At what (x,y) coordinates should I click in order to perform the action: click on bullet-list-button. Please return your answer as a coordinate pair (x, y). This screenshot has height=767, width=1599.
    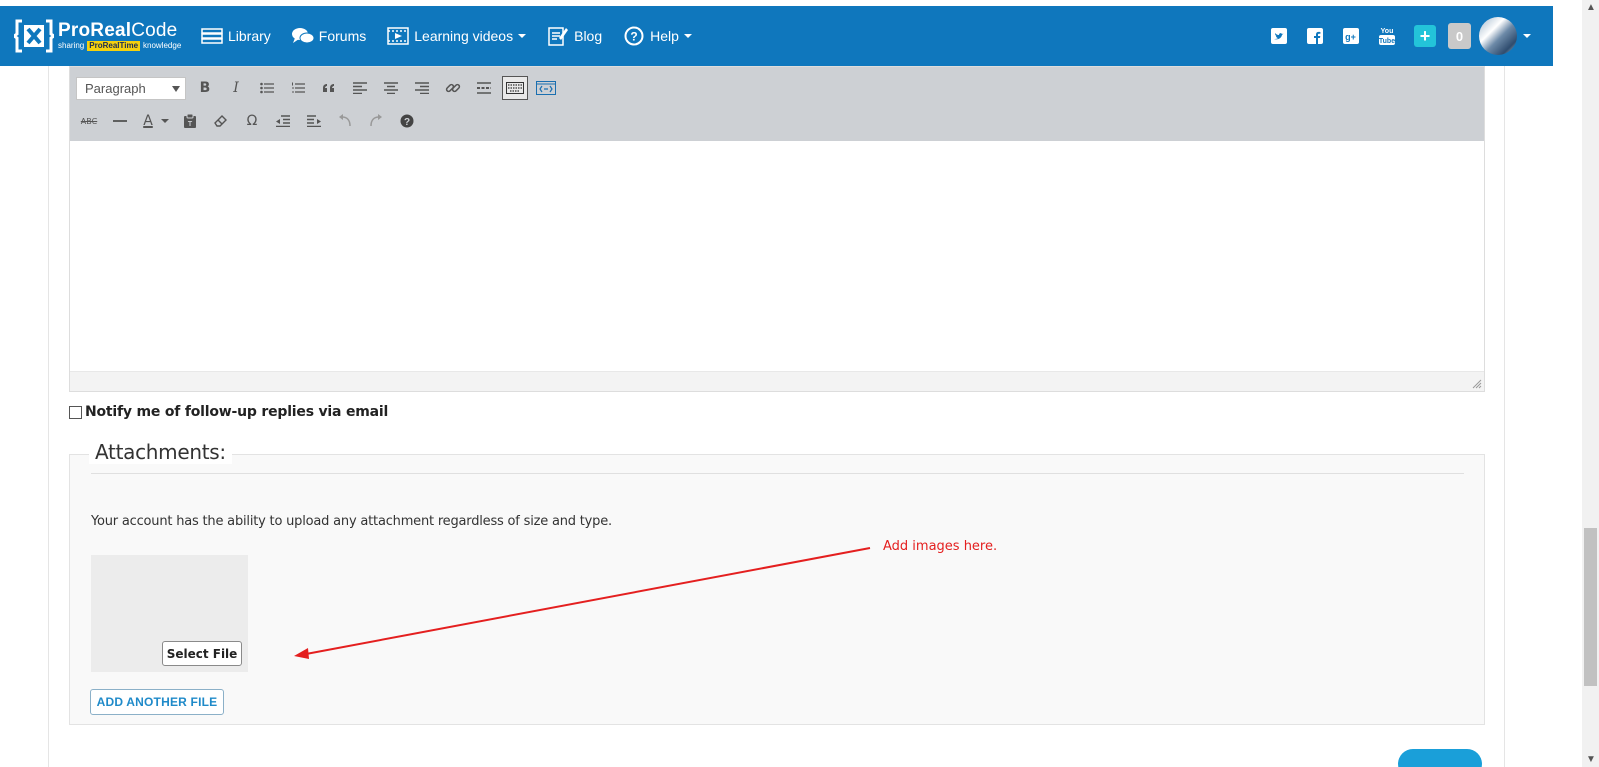
    Looking at the image, I should click on (267, 88).